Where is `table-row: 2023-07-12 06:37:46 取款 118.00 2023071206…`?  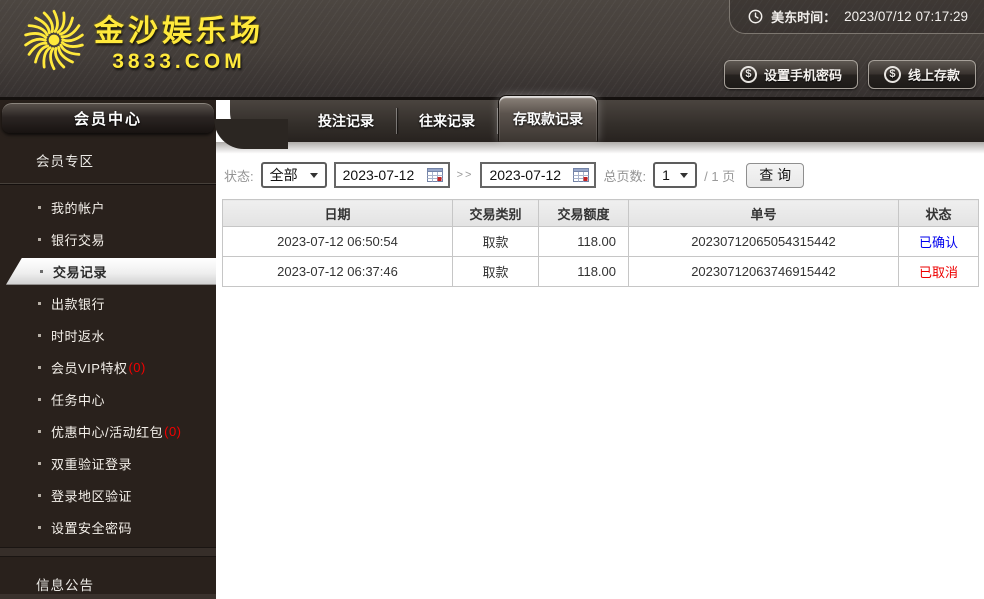 table-row: 2023-07-12 06:37:46 取款 118.00 2023071206… is located at coordinates (600, 271).